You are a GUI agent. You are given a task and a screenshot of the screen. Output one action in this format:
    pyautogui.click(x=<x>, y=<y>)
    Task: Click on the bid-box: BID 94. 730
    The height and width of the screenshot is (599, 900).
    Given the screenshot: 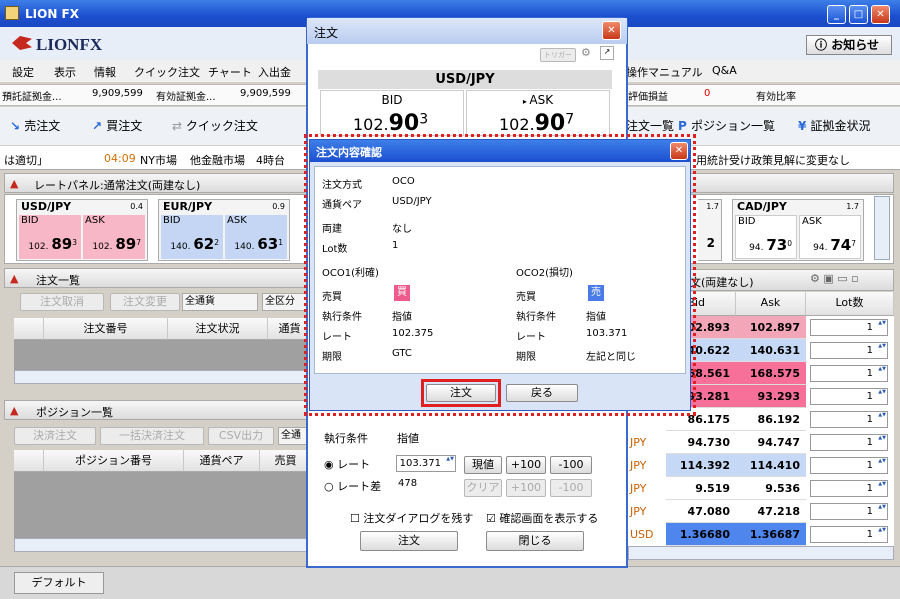 What is the action you would take?
    pyautogui.click(x=766, y=237)
    